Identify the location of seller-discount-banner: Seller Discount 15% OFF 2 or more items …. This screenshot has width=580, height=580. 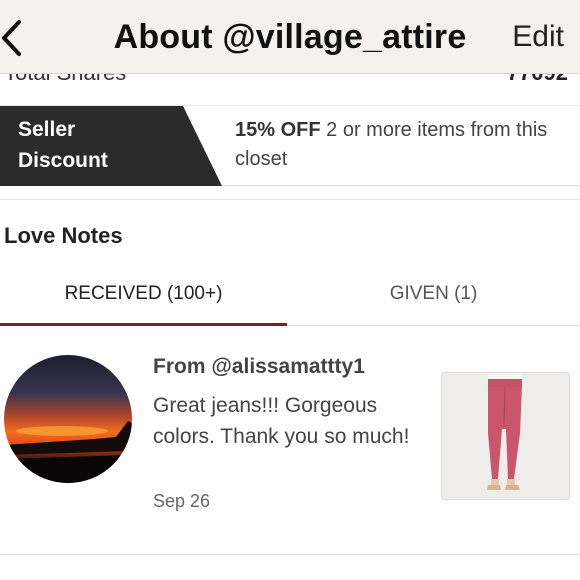
(290, 146).